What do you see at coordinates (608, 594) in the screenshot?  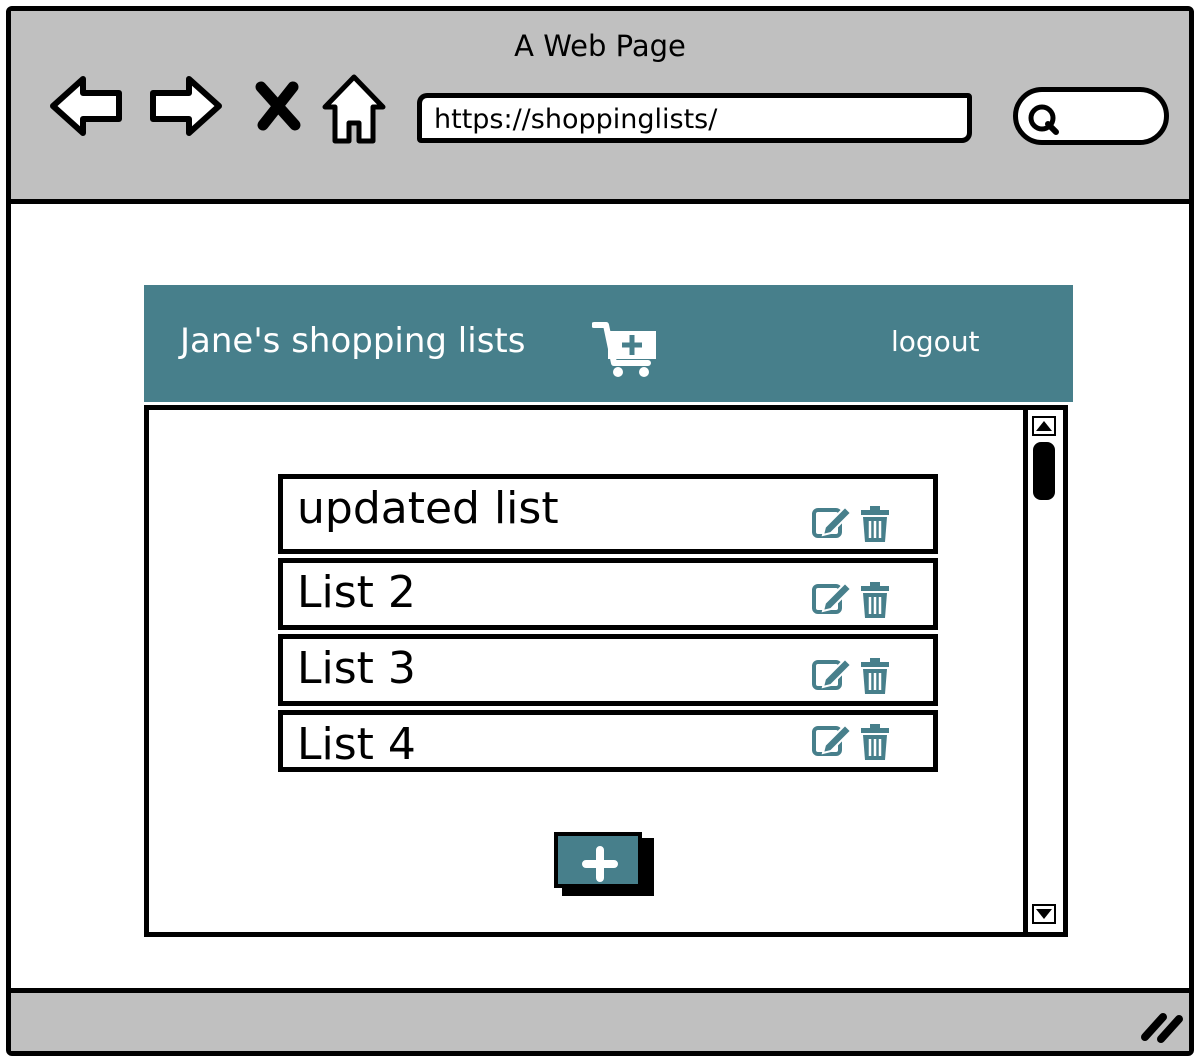 I see `list-item: List 2` at bounding box center [608, 594].